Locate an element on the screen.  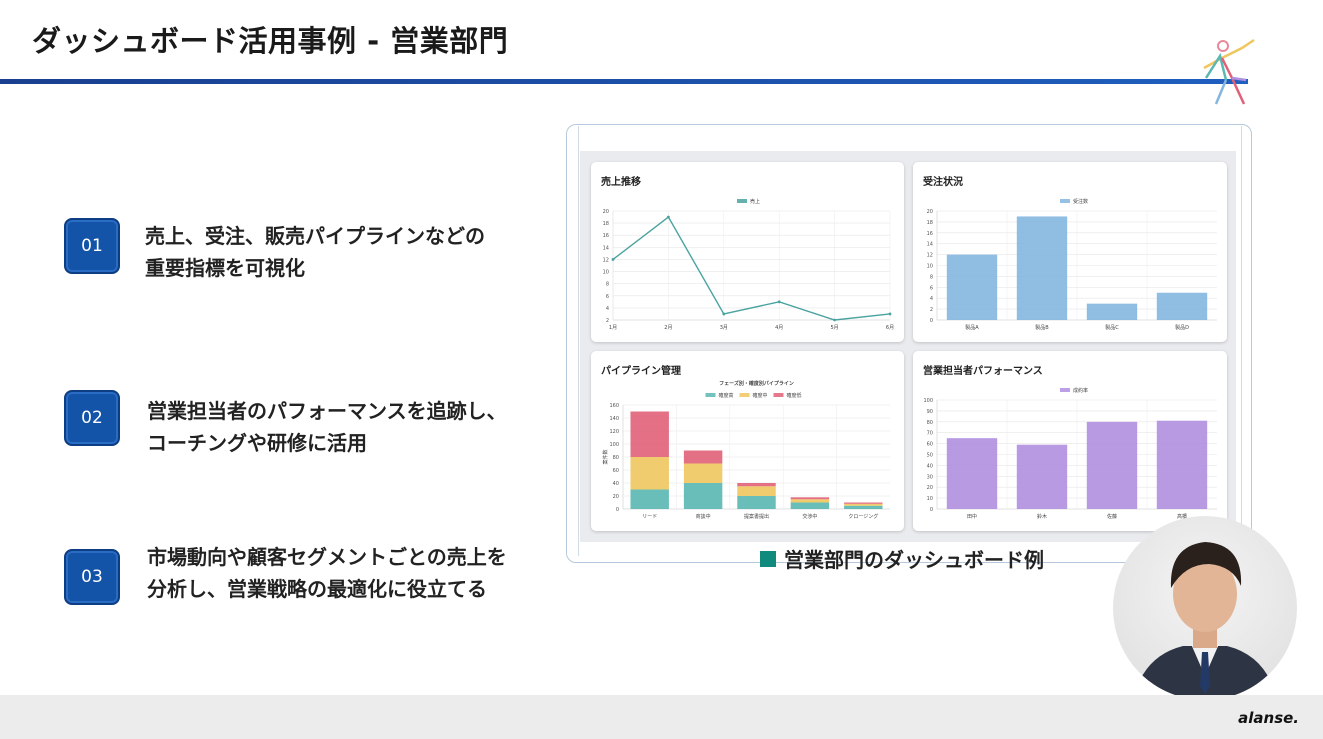
x-tick-label: 1月 is located at coordinates (613, 328).